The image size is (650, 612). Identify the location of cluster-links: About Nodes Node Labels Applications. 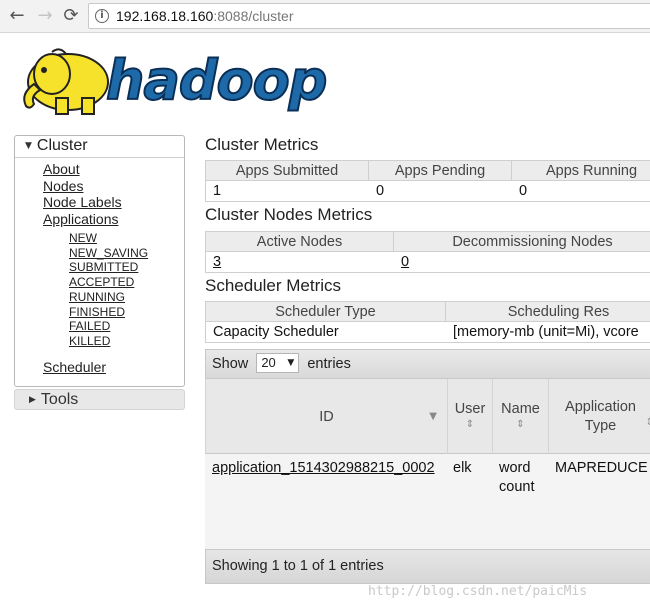
(82, 194).